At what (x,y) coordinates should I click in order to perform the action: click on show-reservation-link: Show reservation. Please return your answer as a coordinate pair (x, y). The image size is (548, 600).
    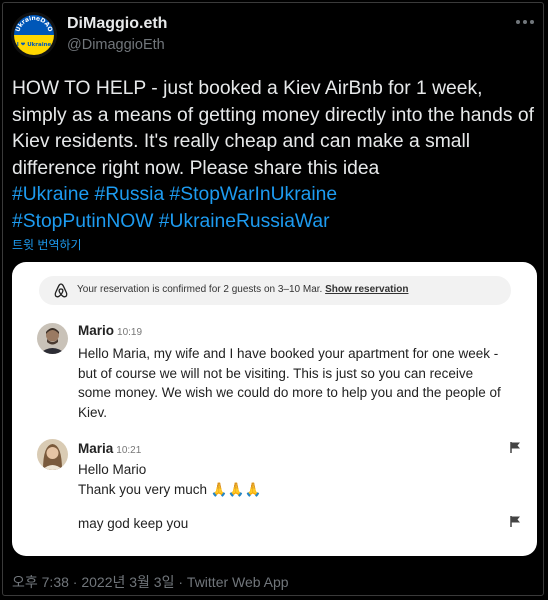
    Looking at the image, I should click on (366, 289).